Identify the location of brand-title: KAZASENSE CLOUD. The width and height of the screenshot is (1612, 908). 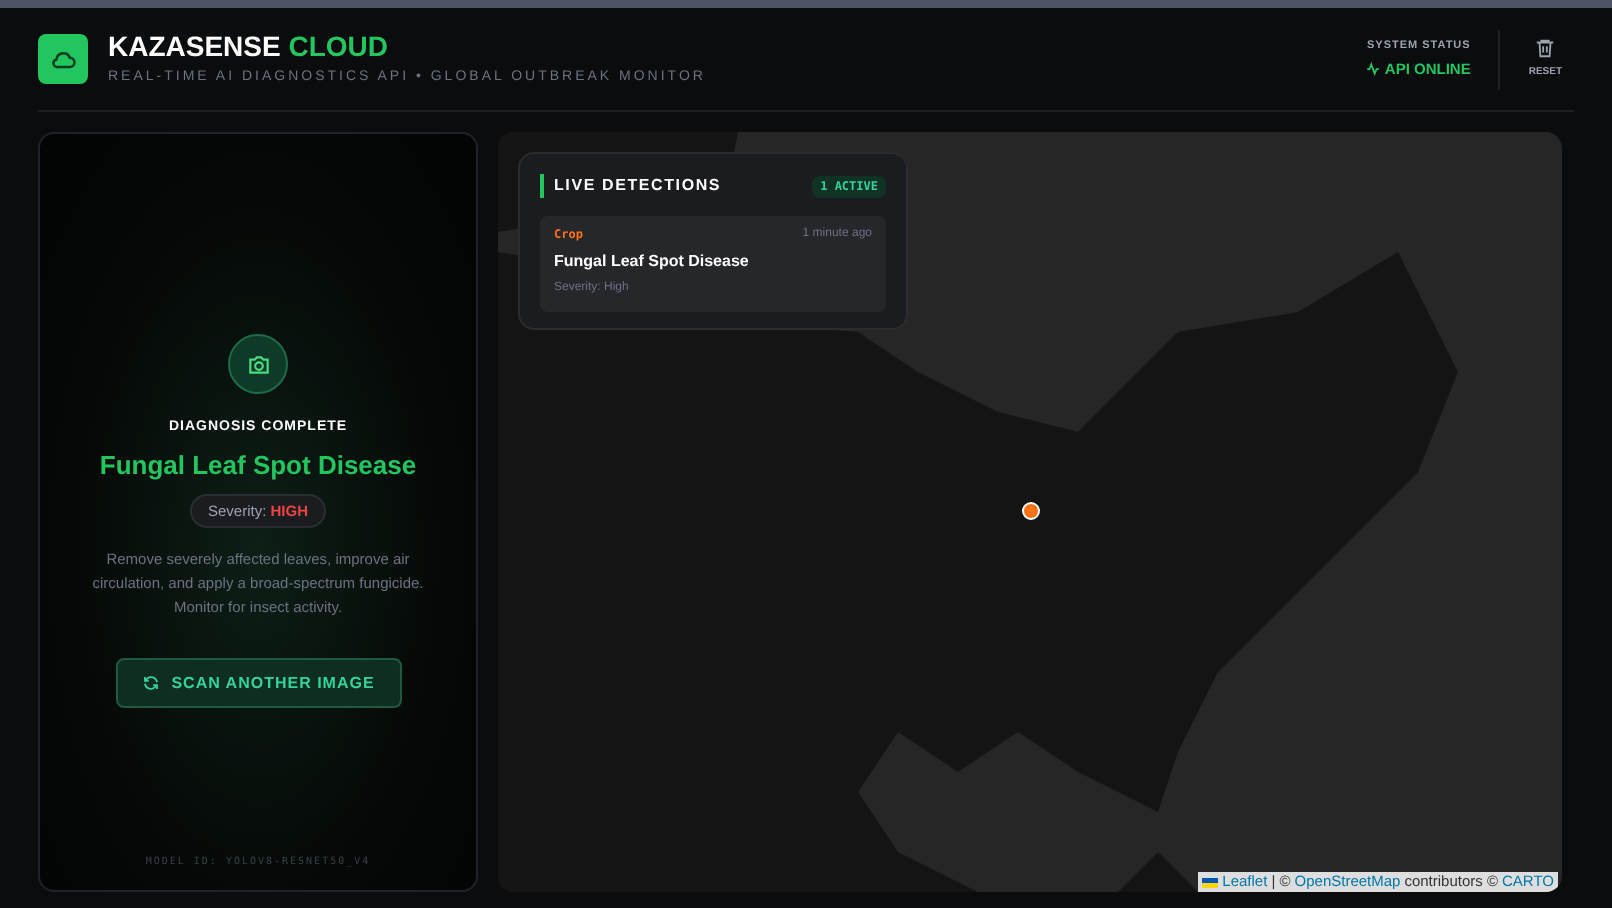
(249, 45).